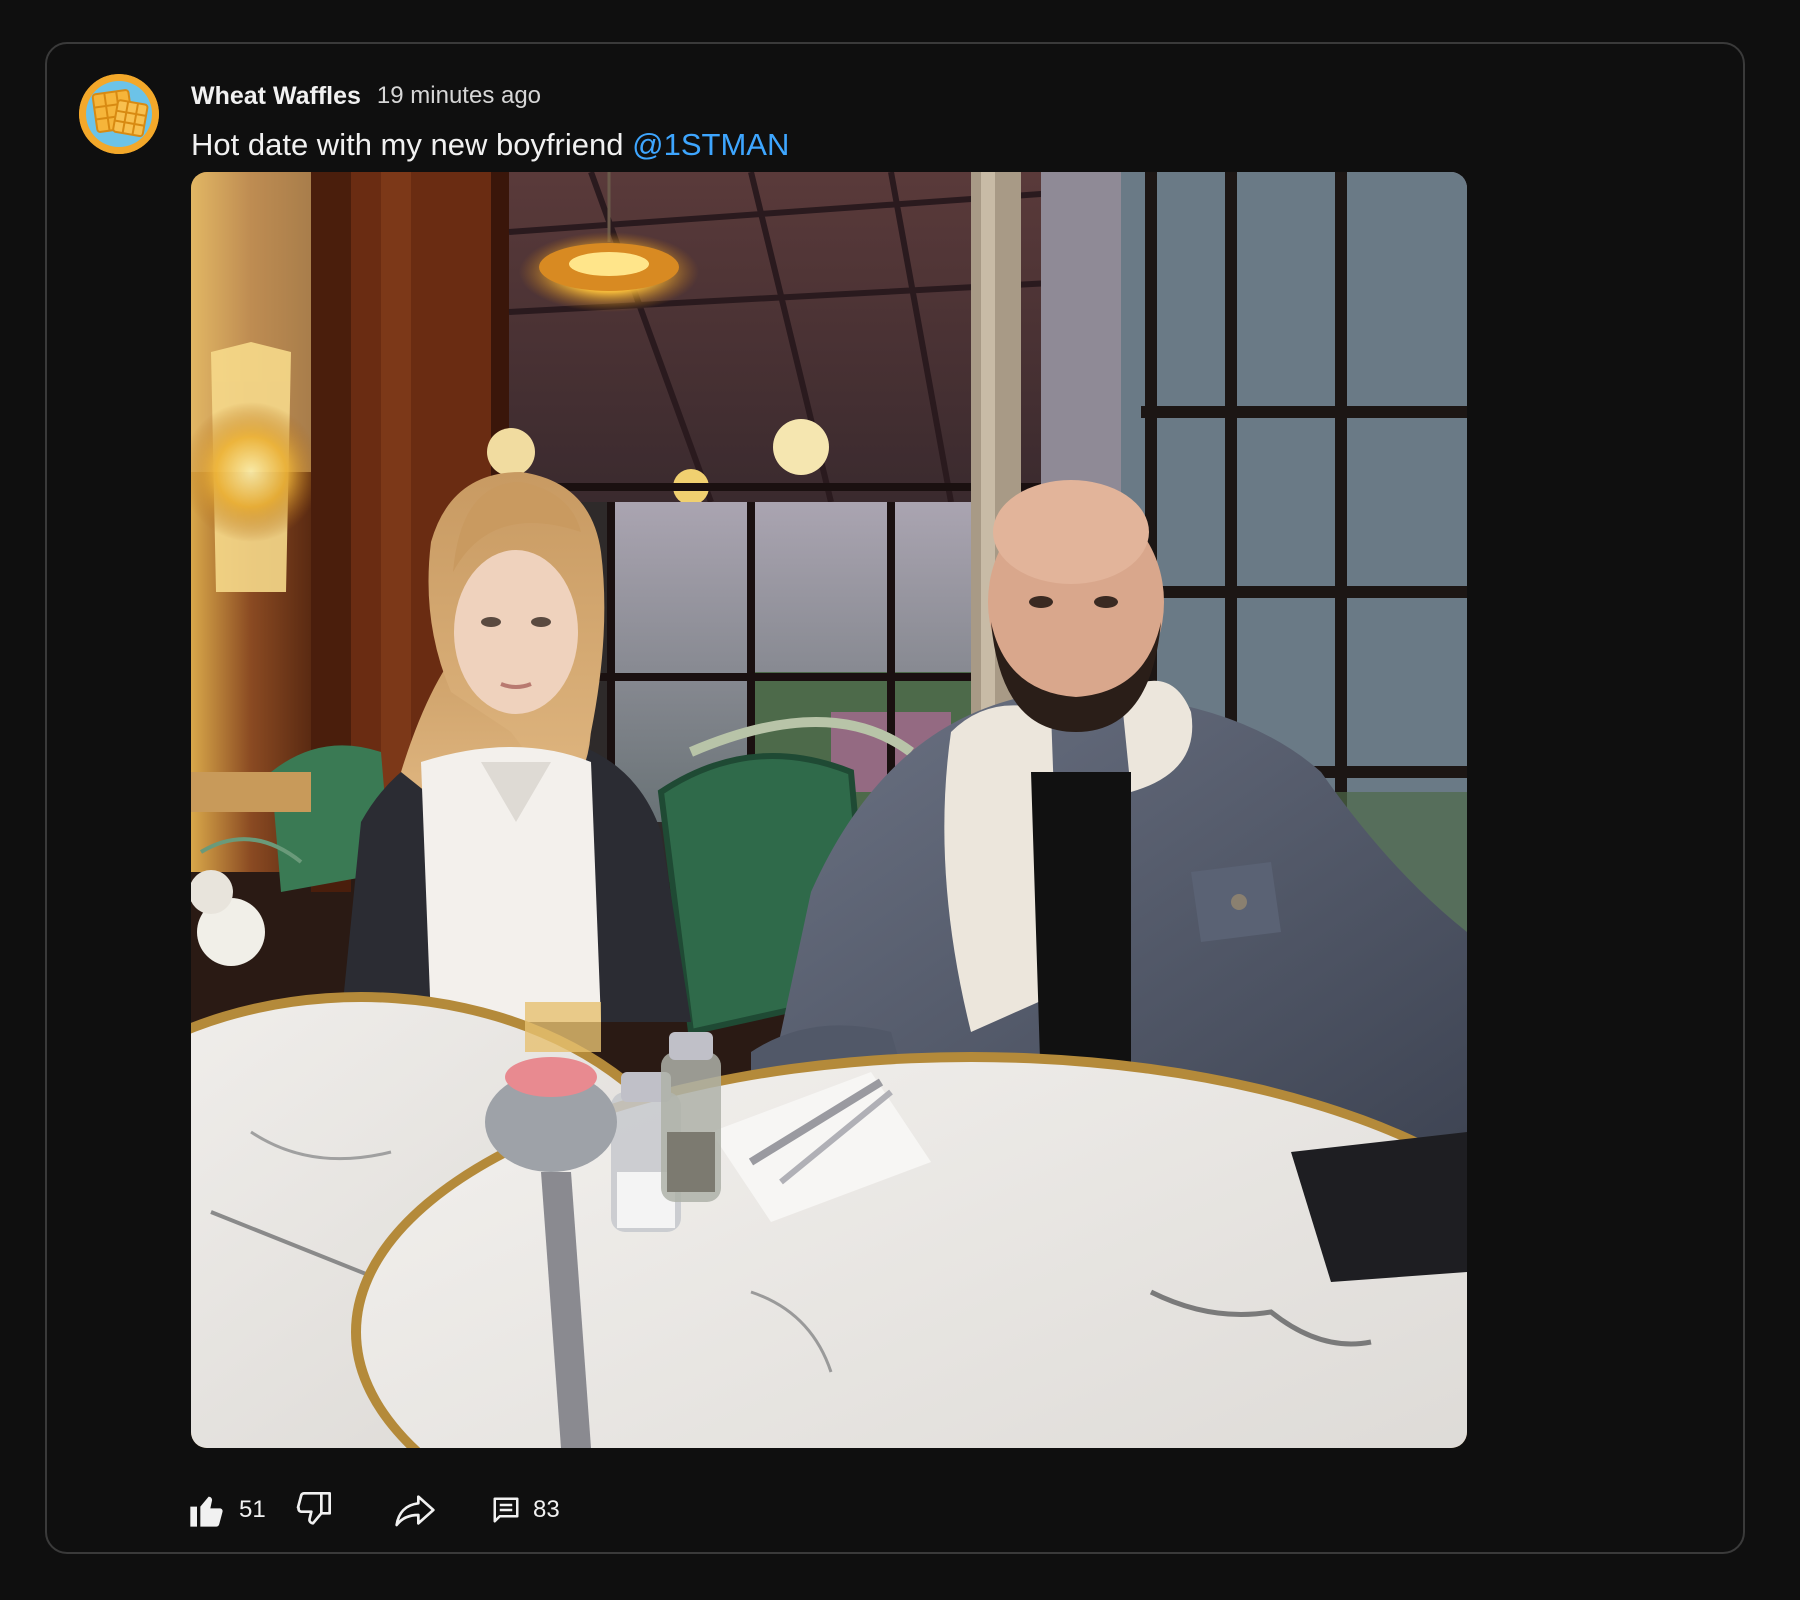 This screenshot has height=1600, width=1800. What do you see at coordinates (226, 1510) in the screenshot?
I see `like-button: 51` at bounding box center [226, 1510].